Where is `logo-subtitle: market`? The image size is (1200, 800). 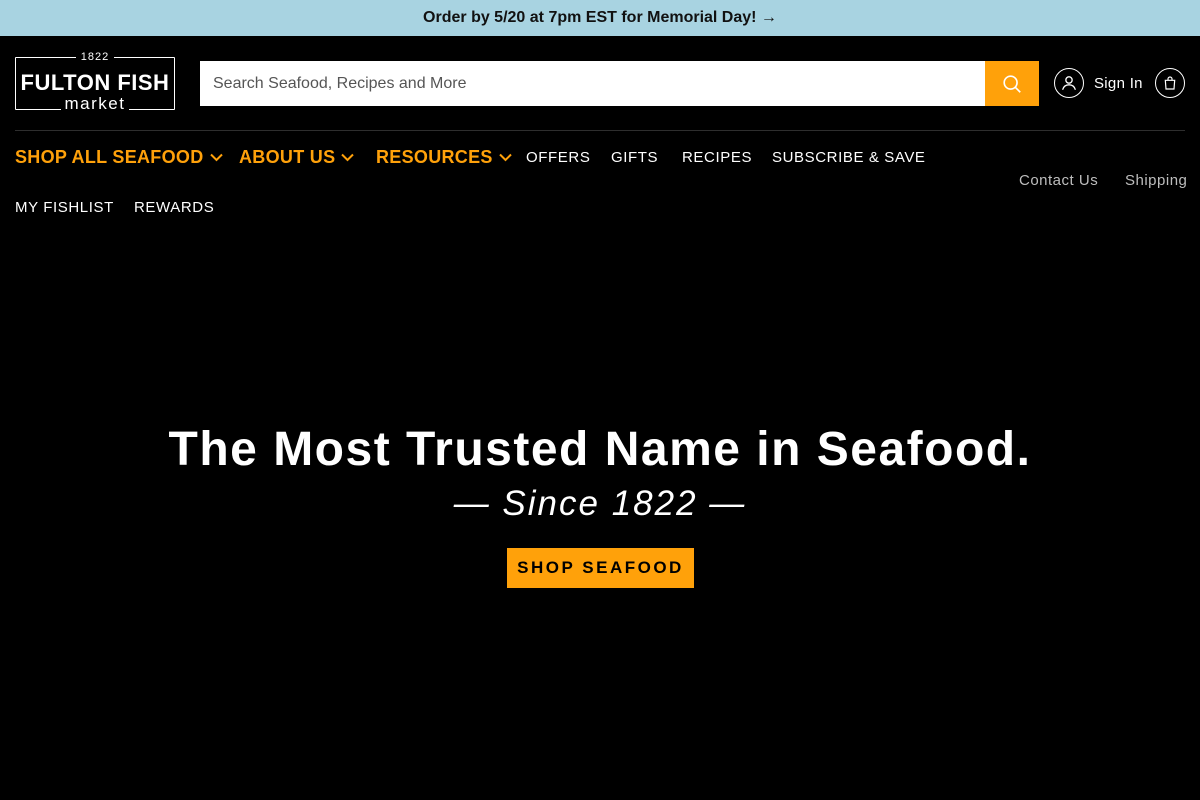
logo-subtitle: market is located at coordinates (95, 103).